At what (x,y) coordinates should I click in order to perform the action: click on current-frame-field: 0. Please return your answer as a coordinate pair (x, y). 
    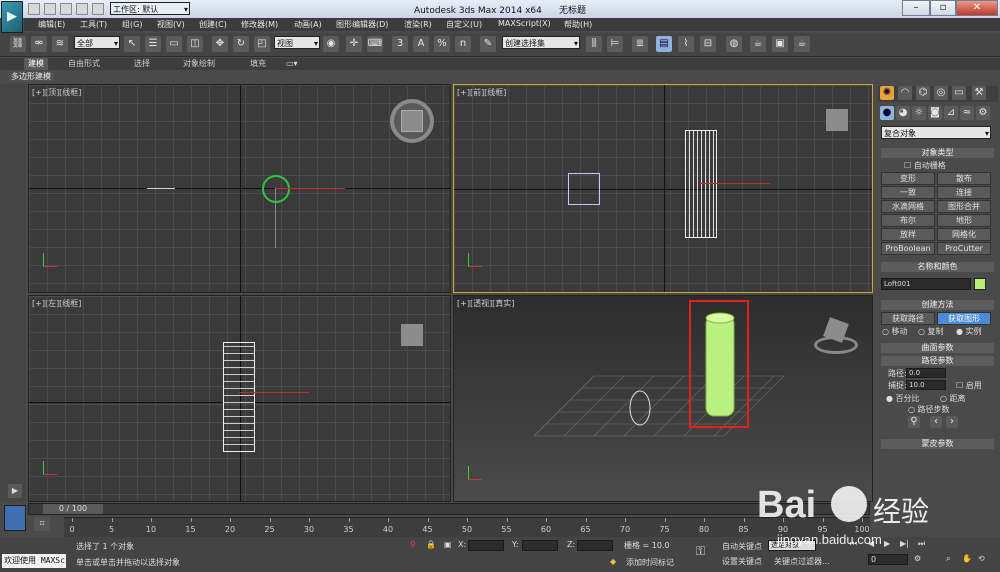
    Looking at the image, I should click on (888, 559).